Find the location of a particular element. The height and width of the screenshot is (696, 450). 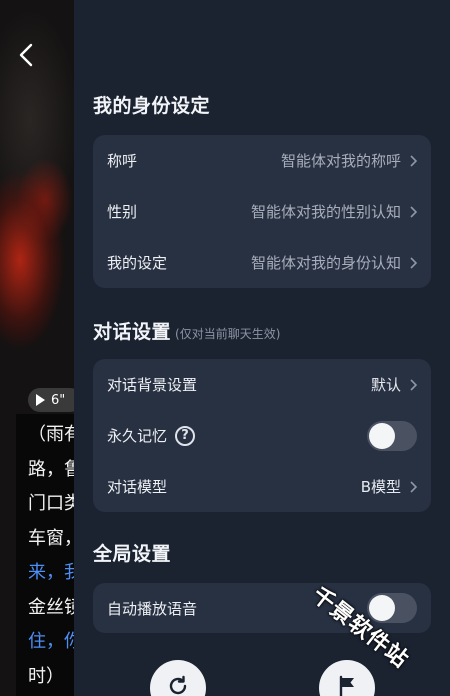

nickname-row: 称呼 智能体对我的称呼 is located at coordinates (262, 160).